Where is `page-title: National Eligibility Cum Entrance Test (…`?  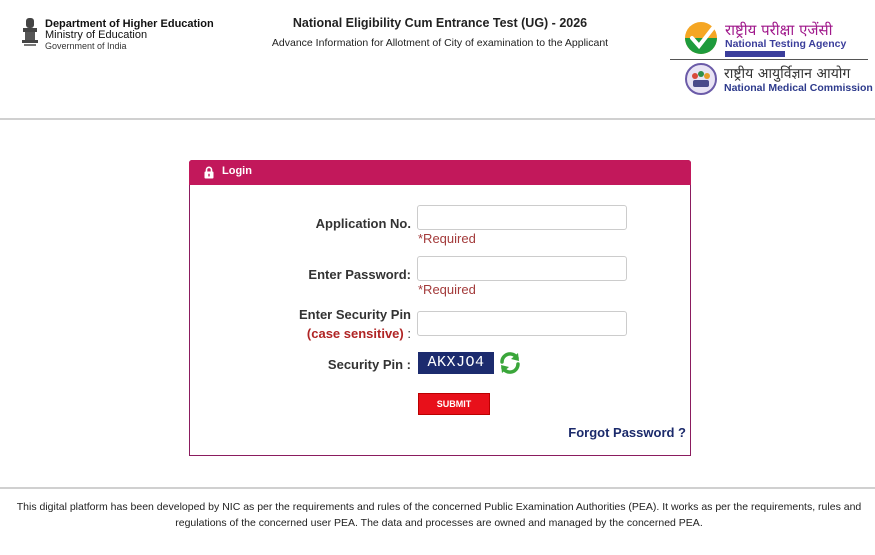 page-title: National Eligibility Cum Entrance Test (… is located at coordinates (440, 23).